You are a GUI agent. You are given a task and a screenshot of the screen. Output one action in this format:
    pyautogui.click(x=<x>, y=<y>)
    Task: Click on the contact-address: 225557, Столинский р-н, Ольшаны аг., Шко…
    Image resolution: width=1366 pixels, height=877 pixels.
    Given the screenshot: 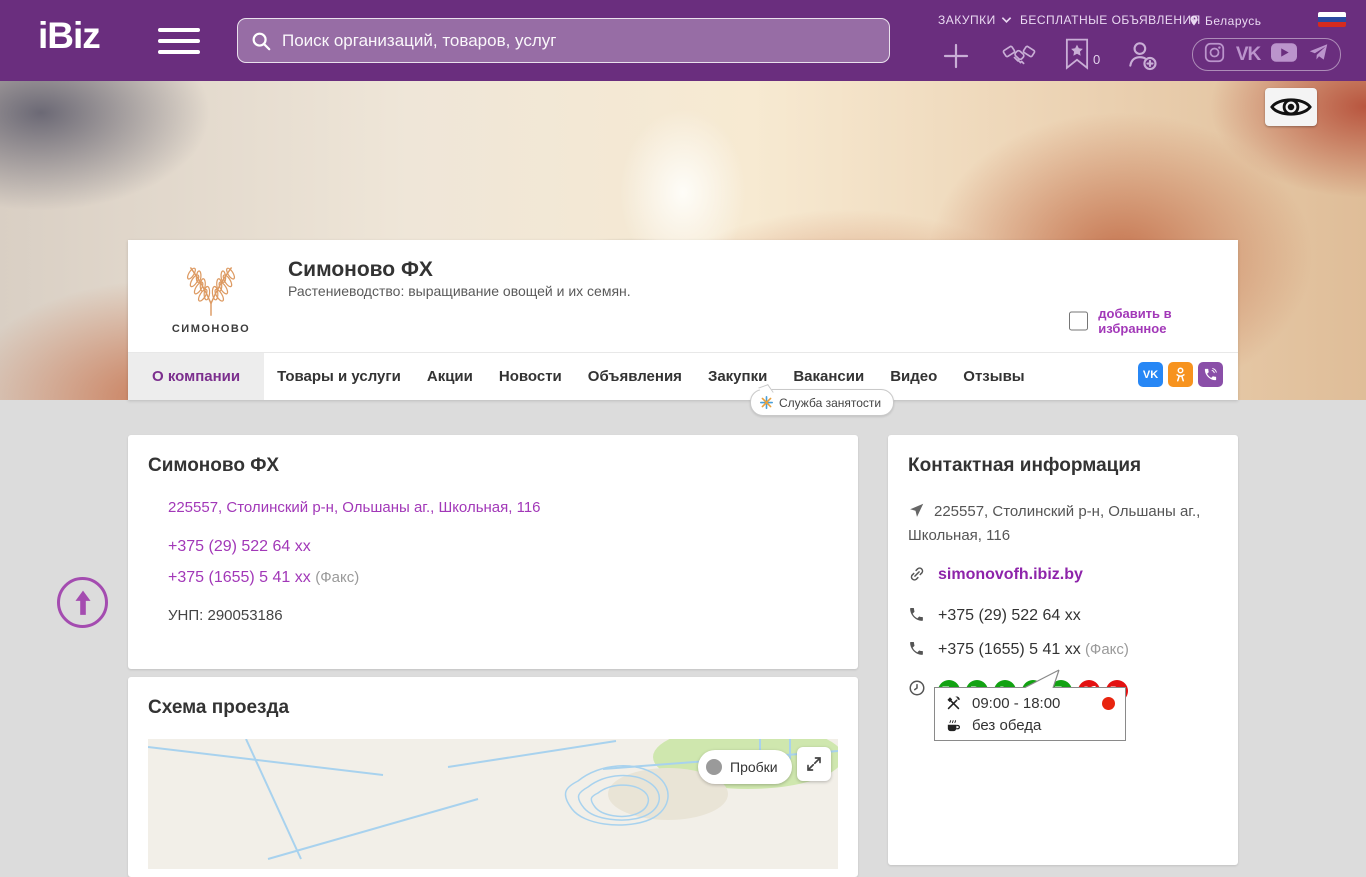 What is the action you would take?
    pyautogui.click(x=1054, y=523)
    